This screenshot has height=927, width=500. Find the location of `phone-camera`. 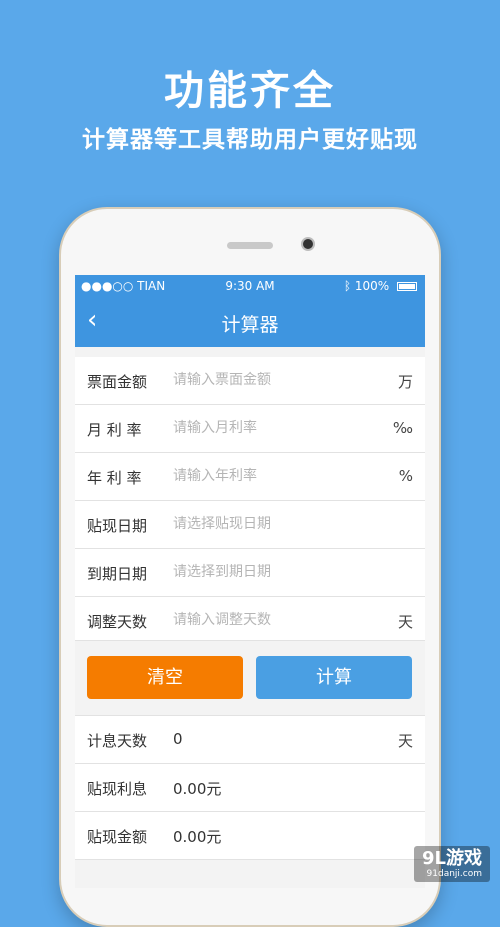

phone-camera is located at coordinates (308, 244).